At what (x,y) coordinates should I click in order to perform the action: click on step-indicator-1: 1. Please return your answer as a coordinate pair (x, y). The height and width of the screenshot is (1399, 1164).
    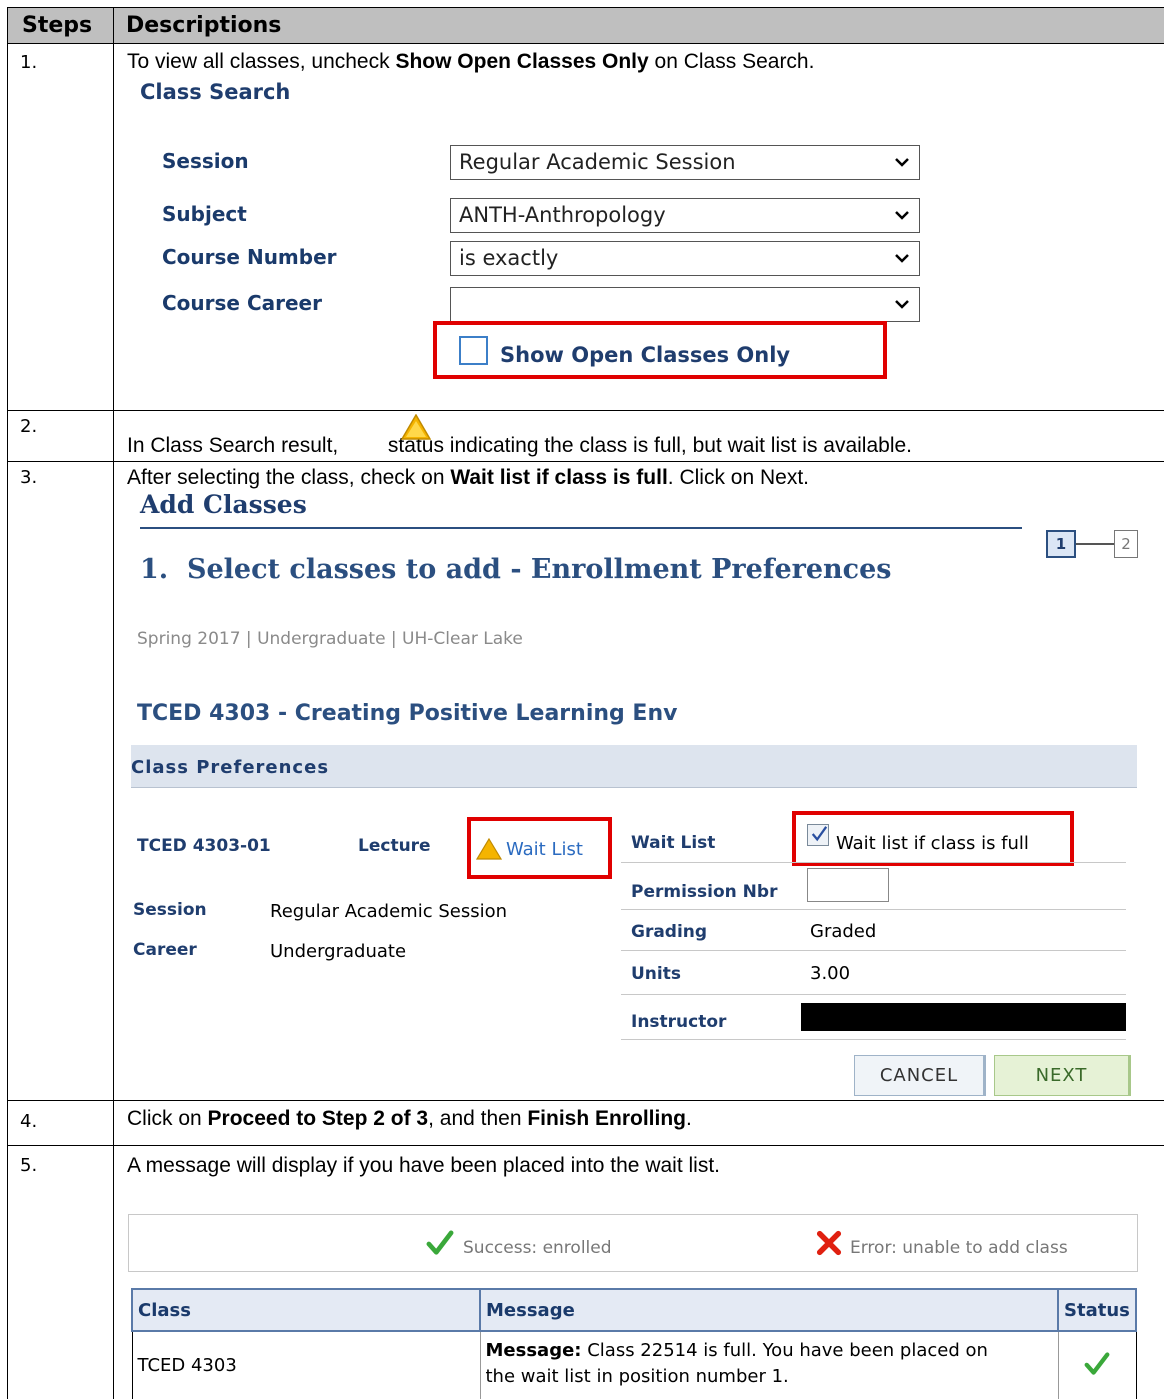
    Looking at the image, I should click on (1061, 544).